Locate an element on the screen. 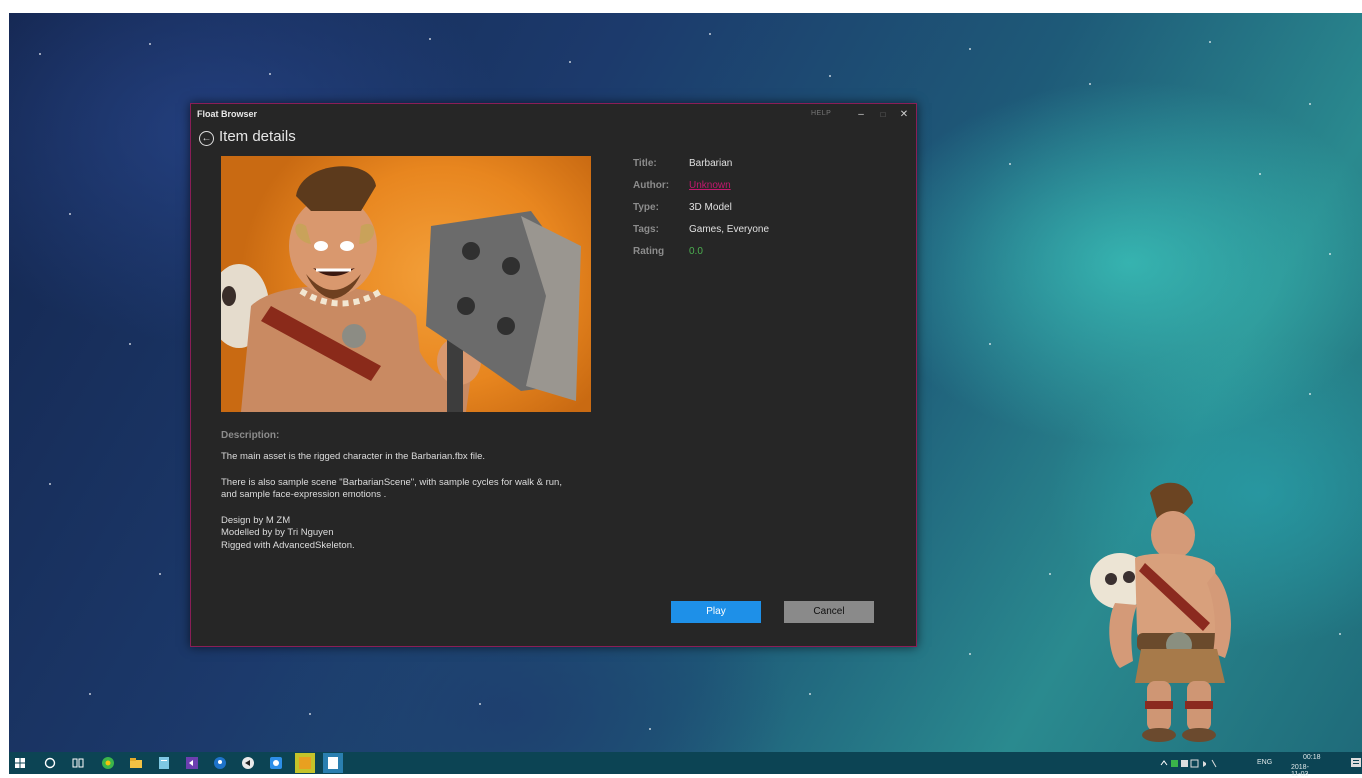 Image resolution: width=1362 pixels, height=778 pixels. description-line: Design by M ZM is located at coordinates (256, 520).